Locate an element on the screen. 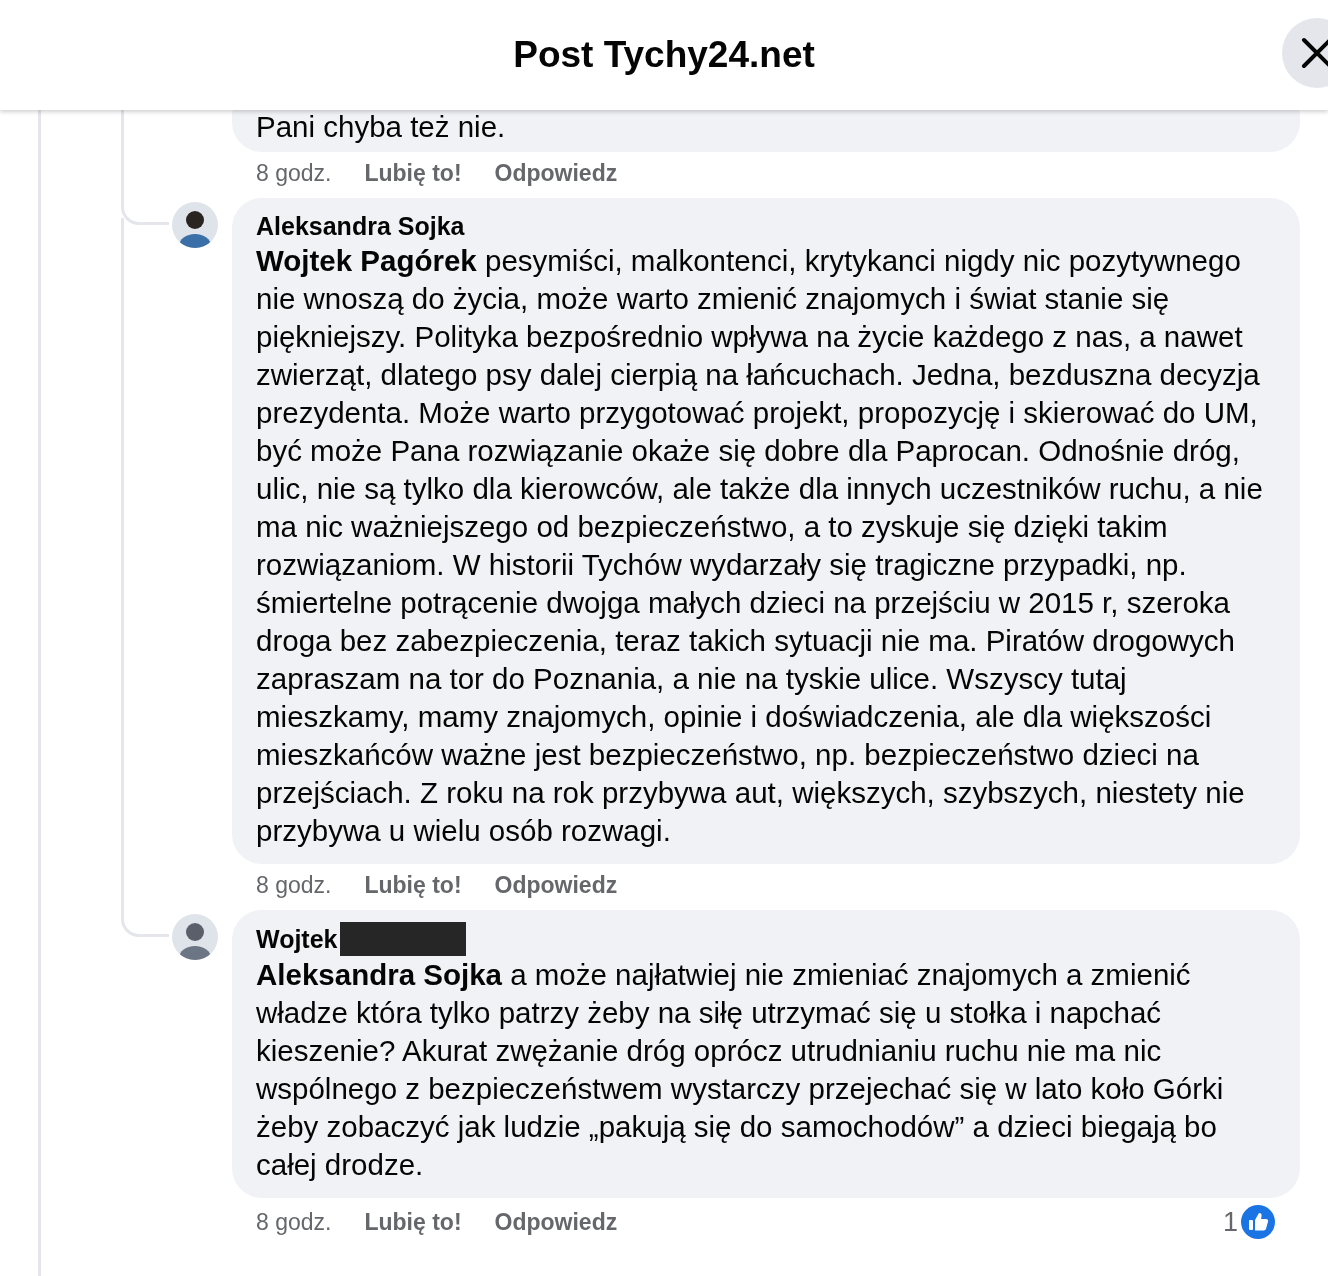 This screenshot has width=1328, height=1276. post-title: Post Tychy24.net is located at coordinates (664, 55).